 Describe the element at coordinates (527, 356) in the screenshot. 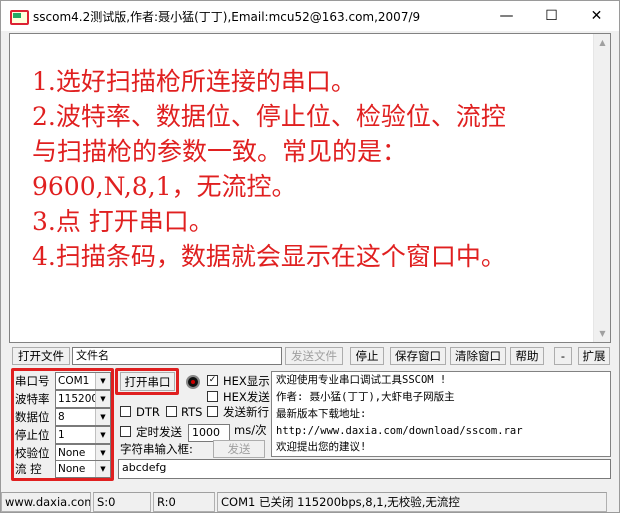

I see `help-button: 帮助` at that location.